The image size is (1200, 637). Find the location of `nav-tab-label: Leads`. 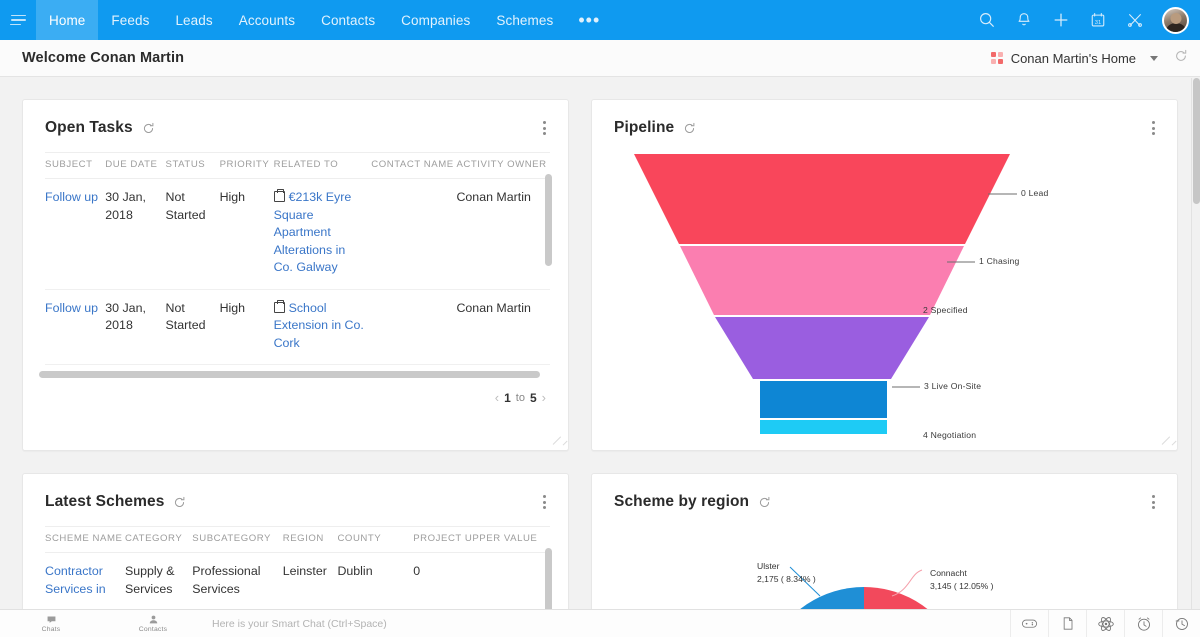

nav-tab-label: Leads is located at coordinates (194, 20).